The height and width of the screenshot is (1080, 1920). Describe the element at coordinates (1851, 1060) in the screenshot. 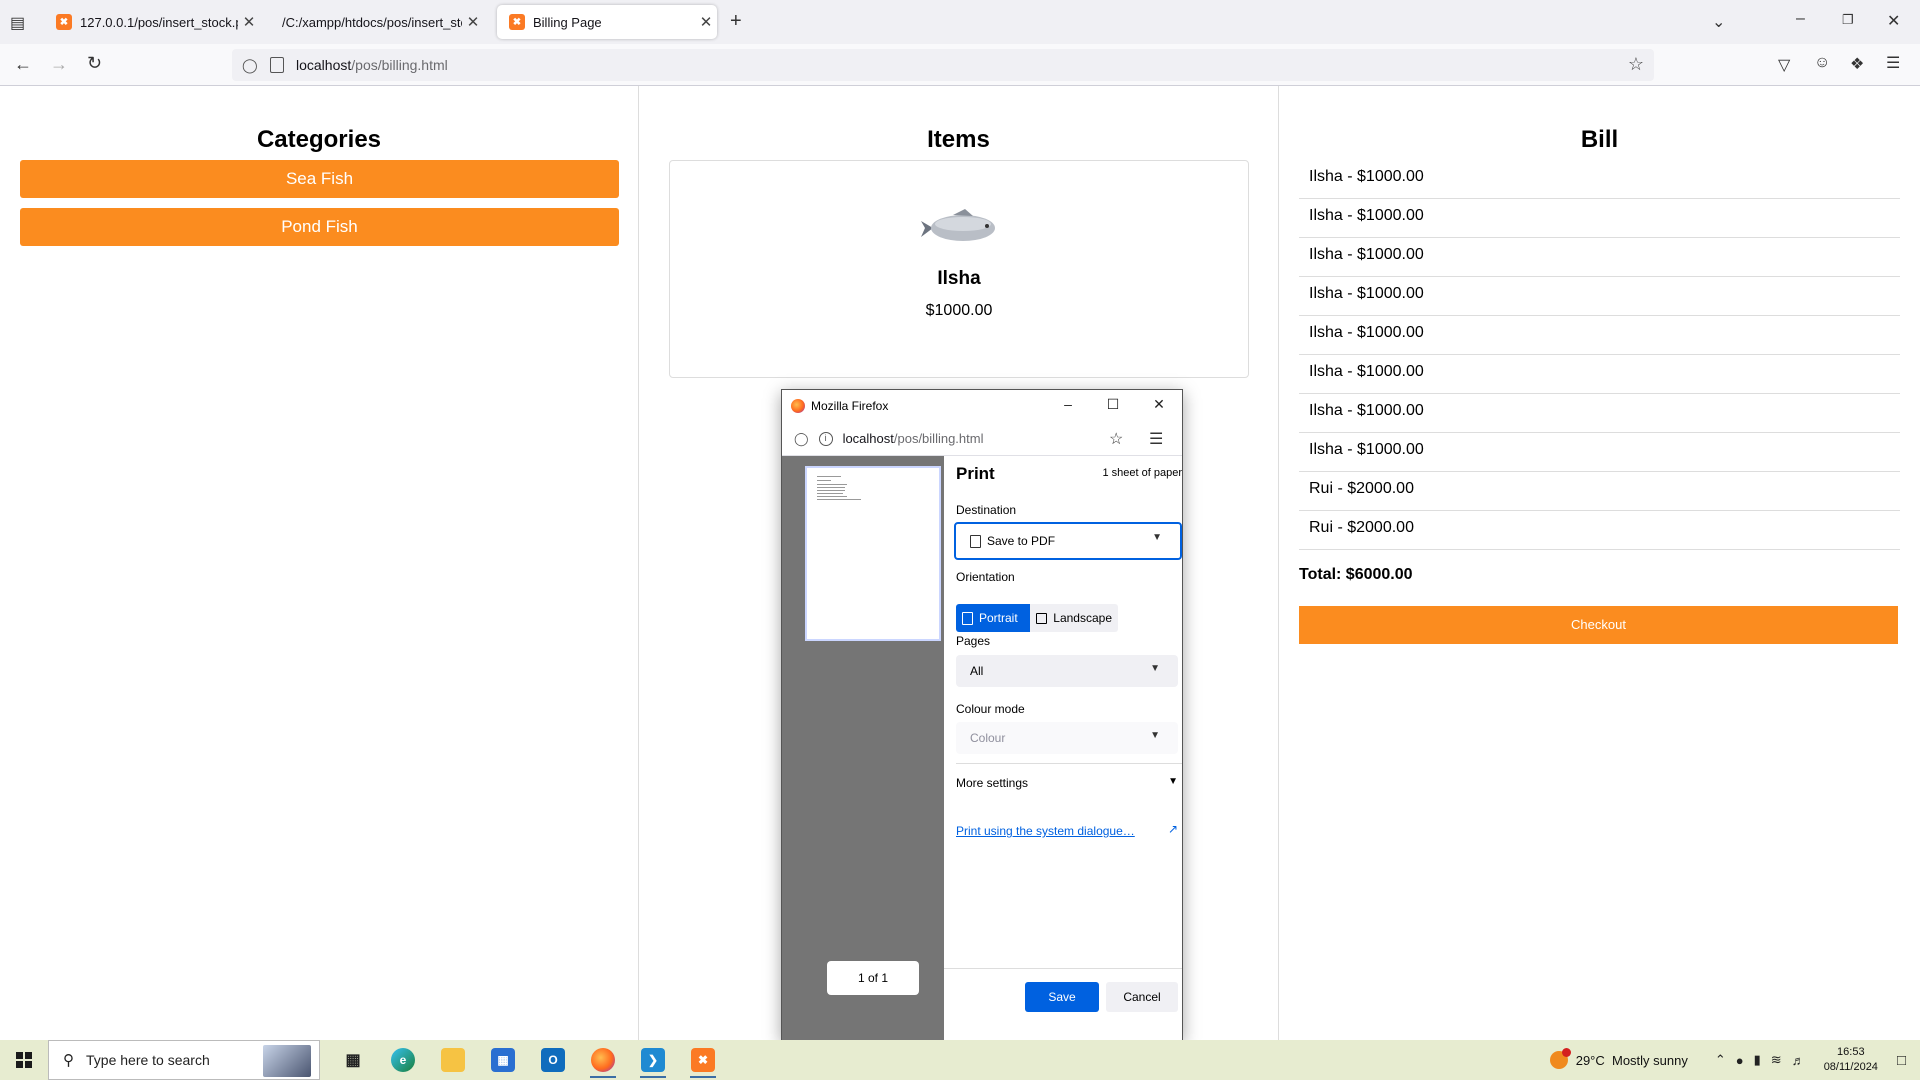

I see `taskbar-clock: 16:53 08/11/2024` at that location.